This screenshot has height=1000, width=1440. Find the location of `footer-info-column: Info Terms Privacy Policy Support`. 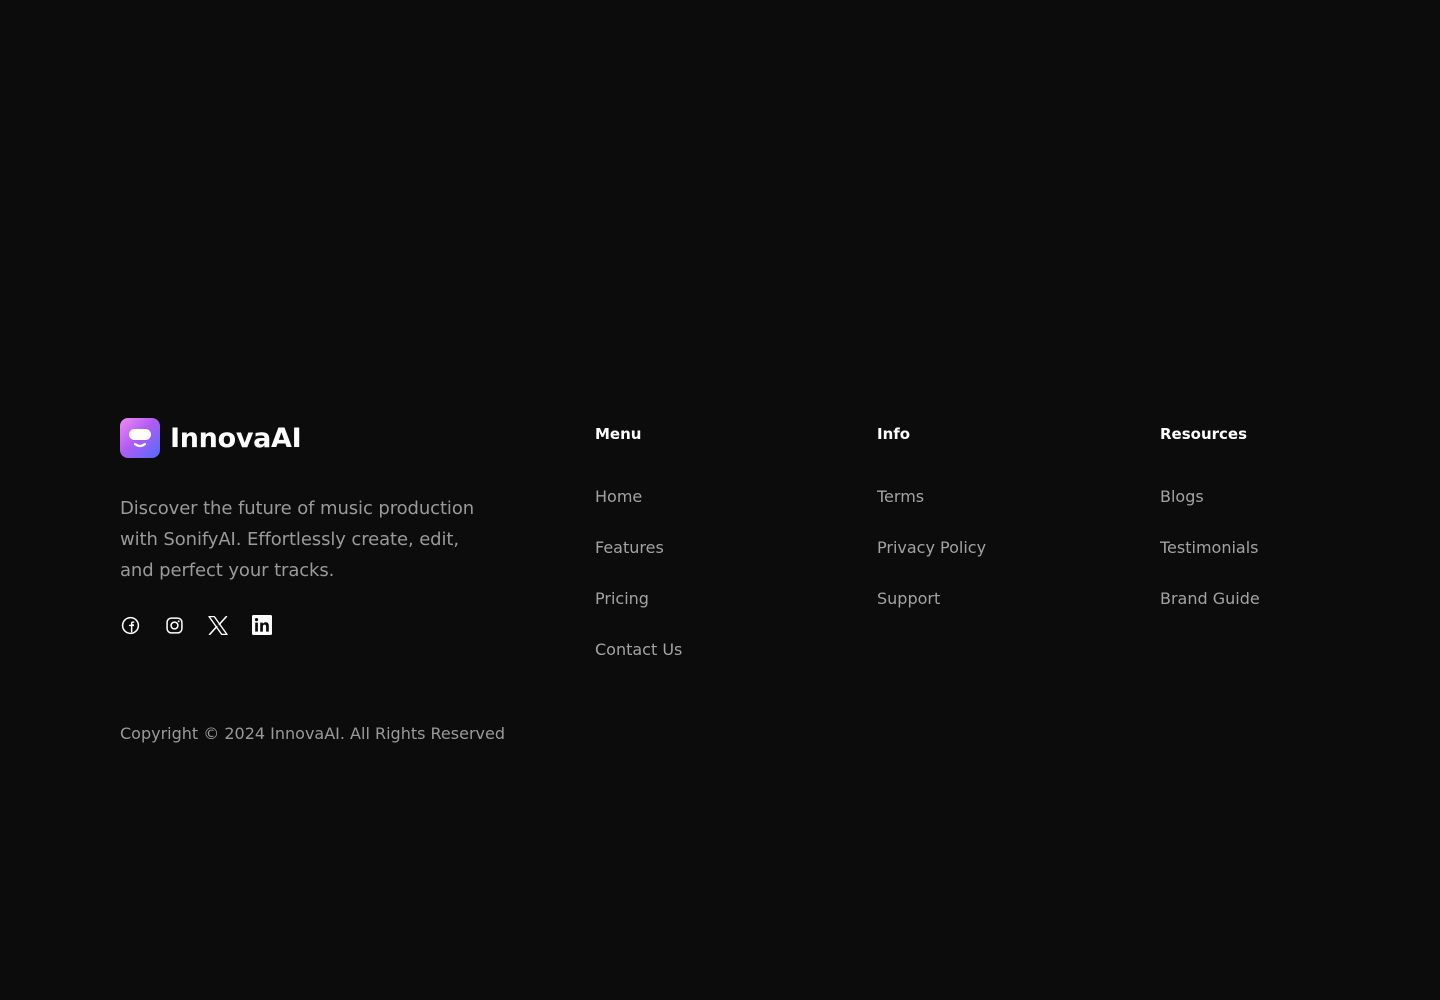

footer-info-column: Info Terms Privacy Policy Support is located at coordinates (931, 532).